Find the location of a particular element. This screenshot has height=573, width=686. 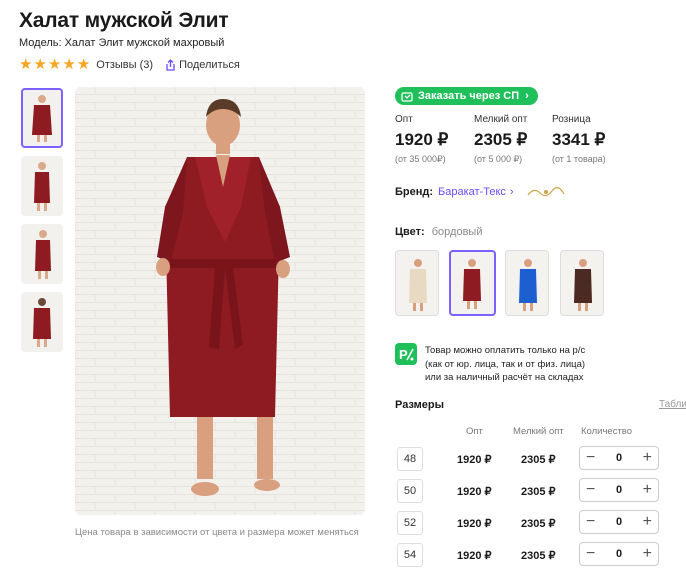

price-retail: Розница 3341 ₽ (от 1 товара) is located at coordinates (579, 139).